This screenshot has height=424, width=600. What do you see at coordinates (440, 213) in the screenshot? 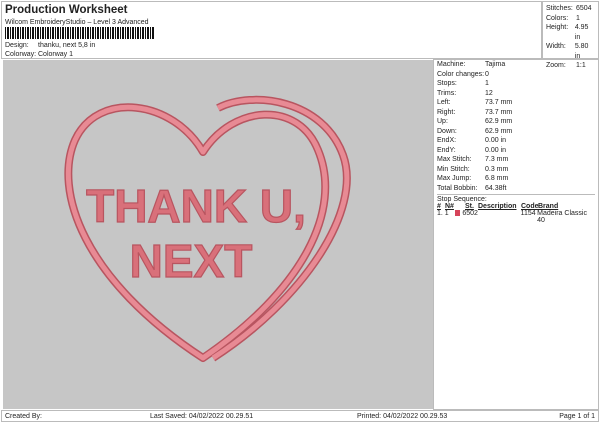
I see `row-num: 1.` at bounding box center [440, 213].